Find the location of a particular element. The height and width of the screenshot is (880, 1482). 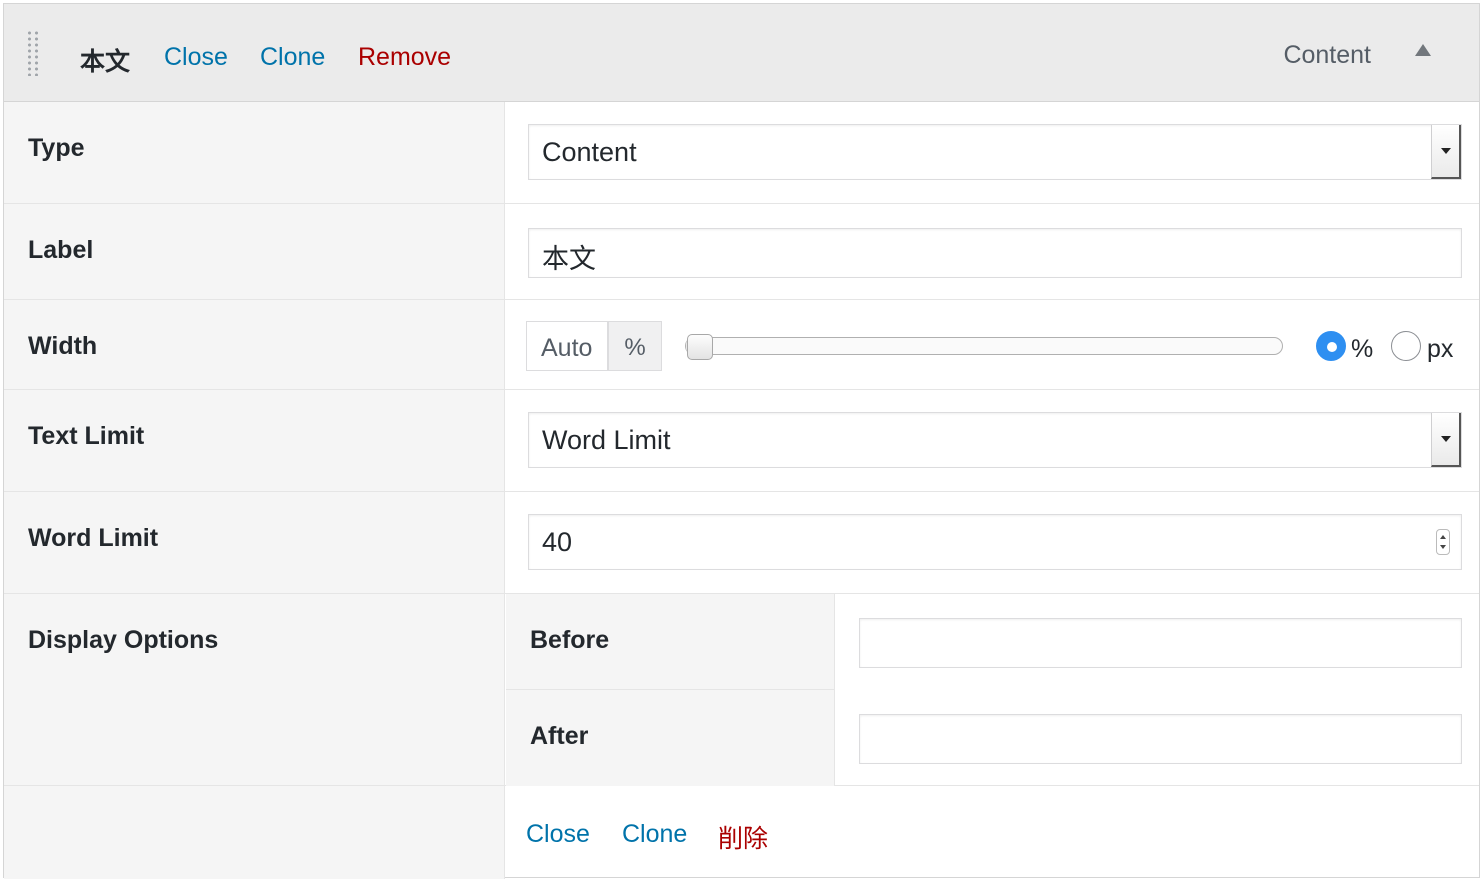

column-header: 本文 Close Clone Remove Content is located at coordinates (741, 53).